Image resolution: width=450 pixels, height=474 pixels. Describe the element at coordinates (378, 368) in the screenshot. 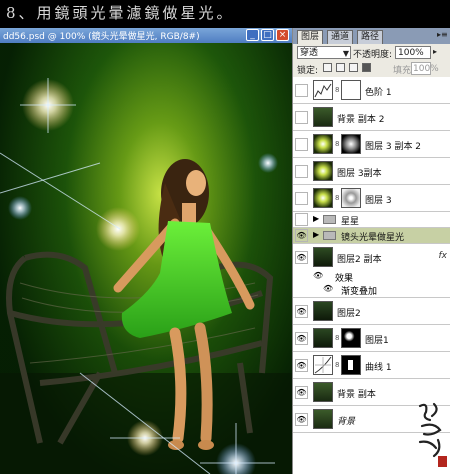

I see `layer-name: 曲线 1` at that location.